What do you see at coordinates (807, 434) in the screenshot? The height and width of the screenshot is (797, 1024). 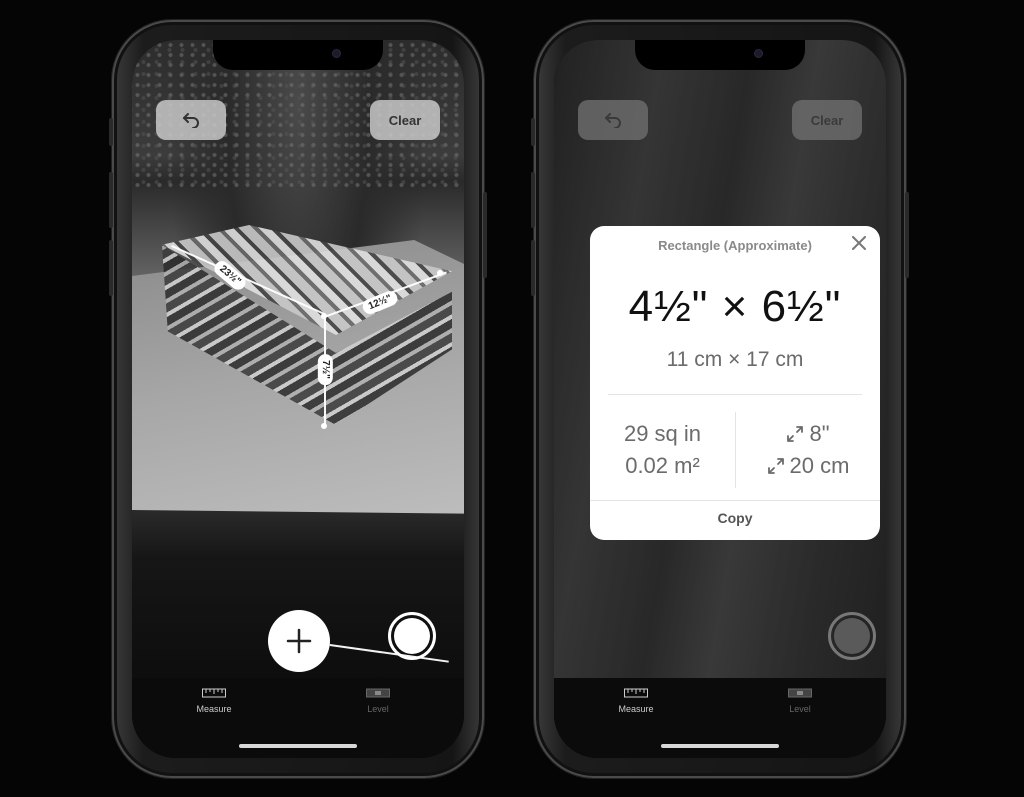 I see `diagonal-imperial-row: 8"` at bounding box center [807, 434].